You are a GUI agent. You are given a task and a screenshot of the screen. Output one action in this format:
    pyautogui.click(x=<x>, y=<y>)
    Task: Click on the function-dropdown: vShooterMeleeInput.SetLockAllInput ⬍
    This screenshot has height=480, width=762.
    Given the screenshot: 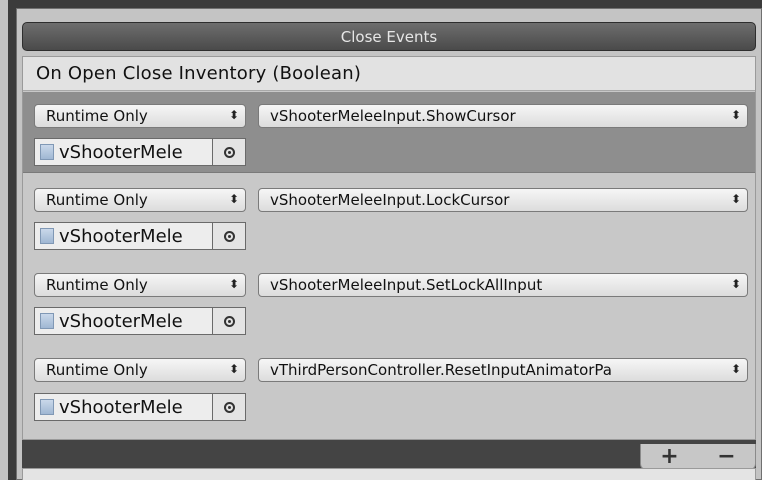 What is the action you would take?
    pyautogui.click(x=503, y=285)
    